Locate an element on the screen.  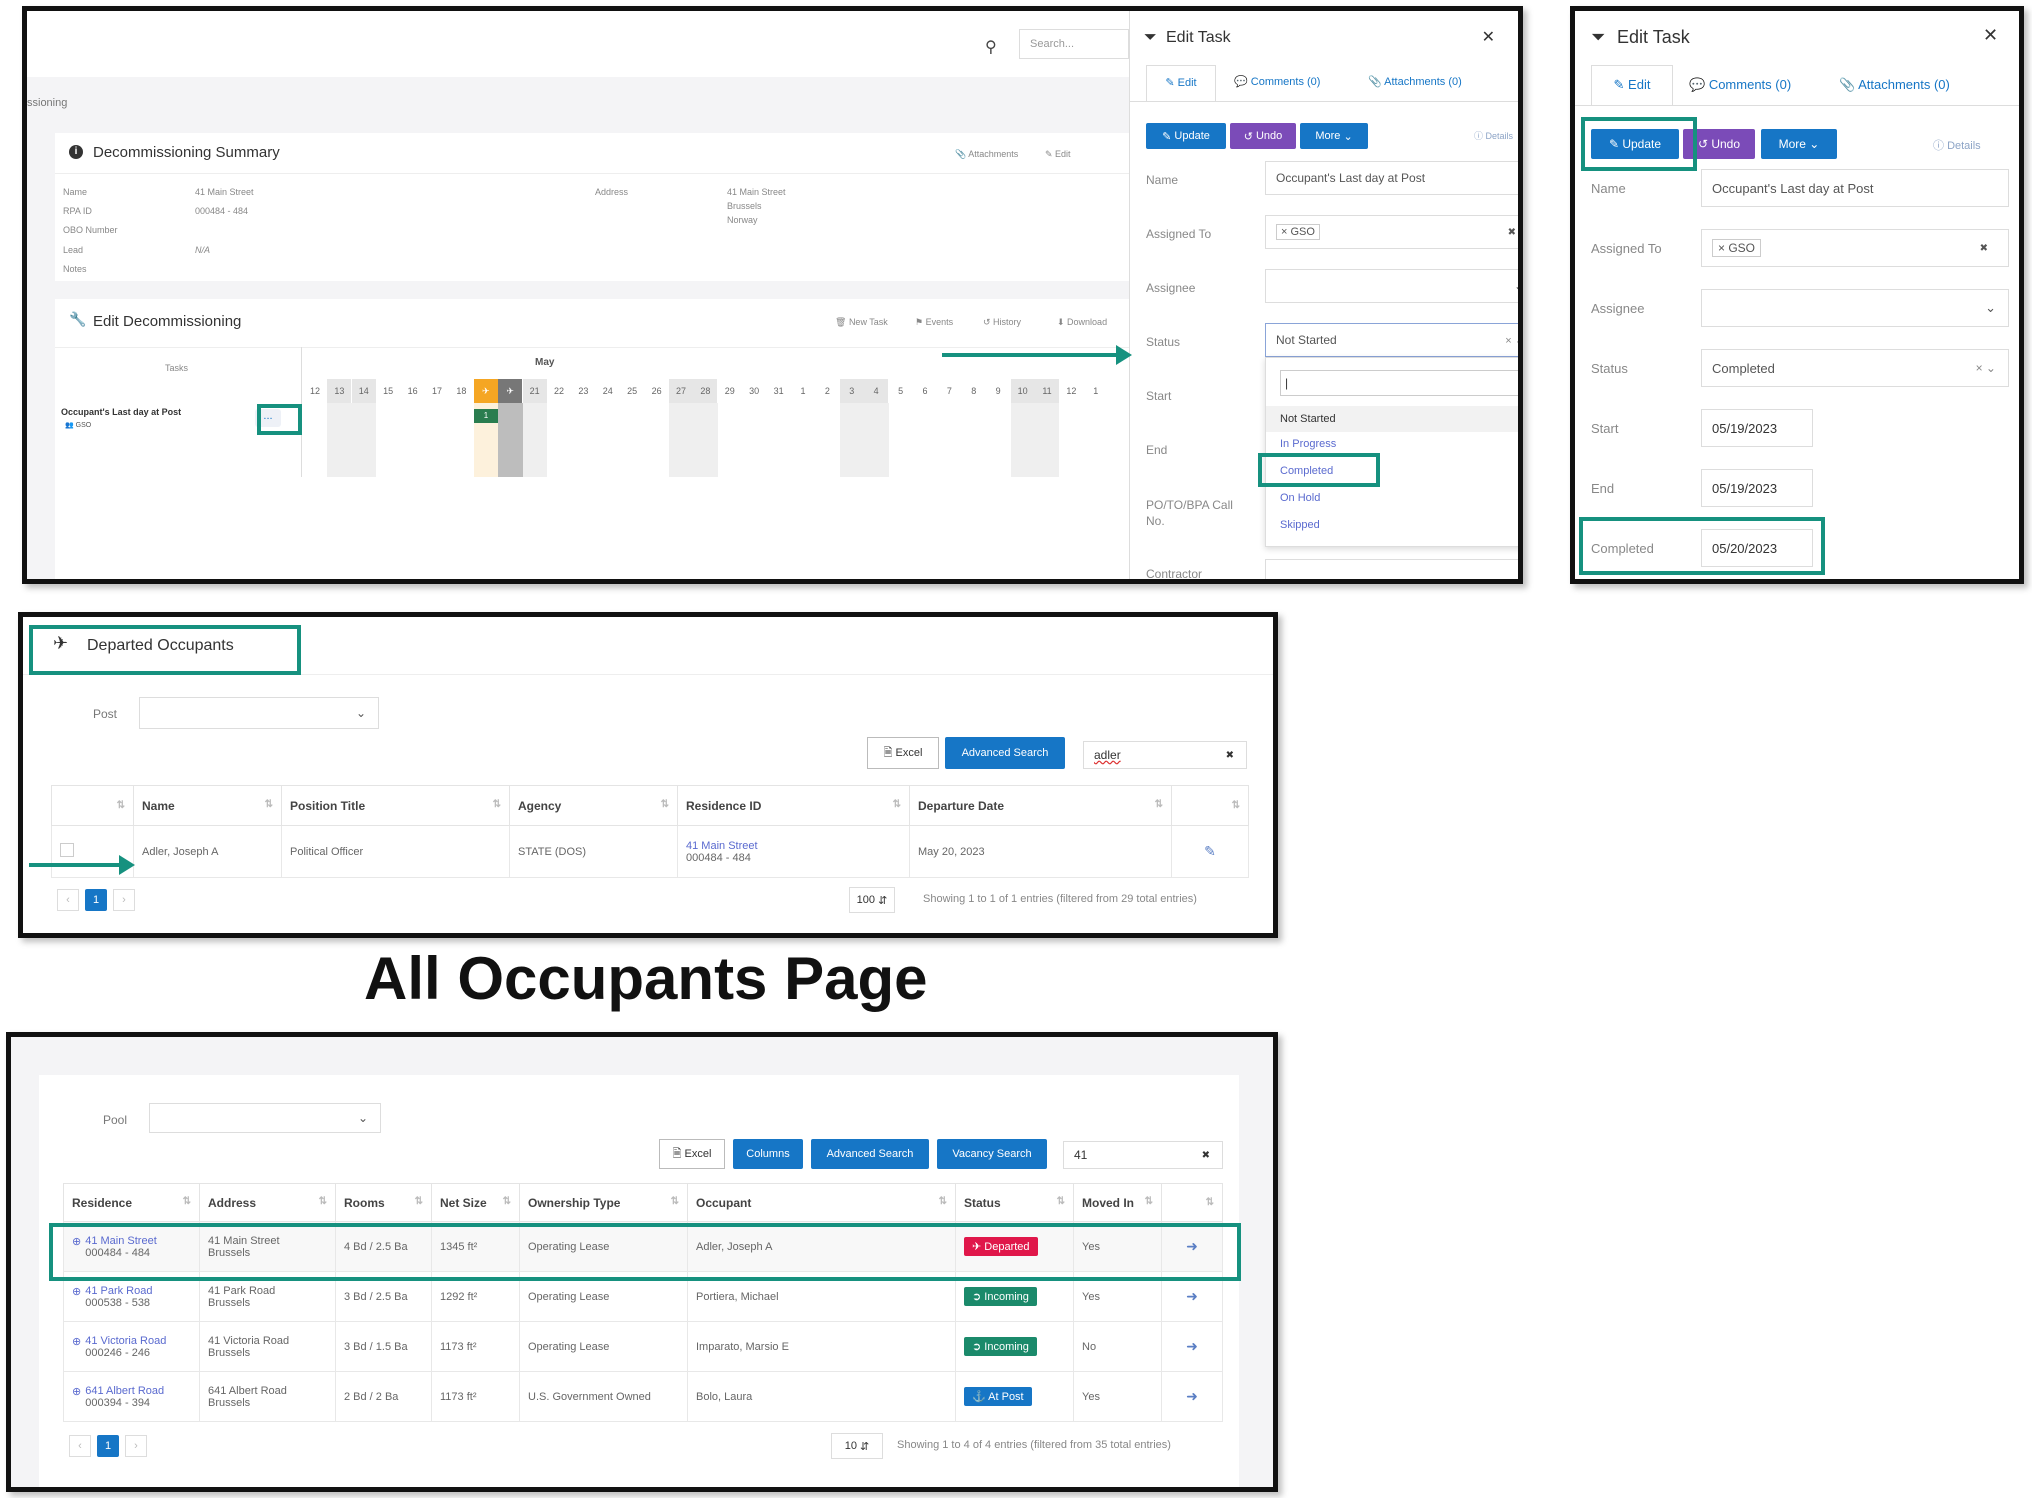
task-bar: 1 is located at coordinates (486, 416).